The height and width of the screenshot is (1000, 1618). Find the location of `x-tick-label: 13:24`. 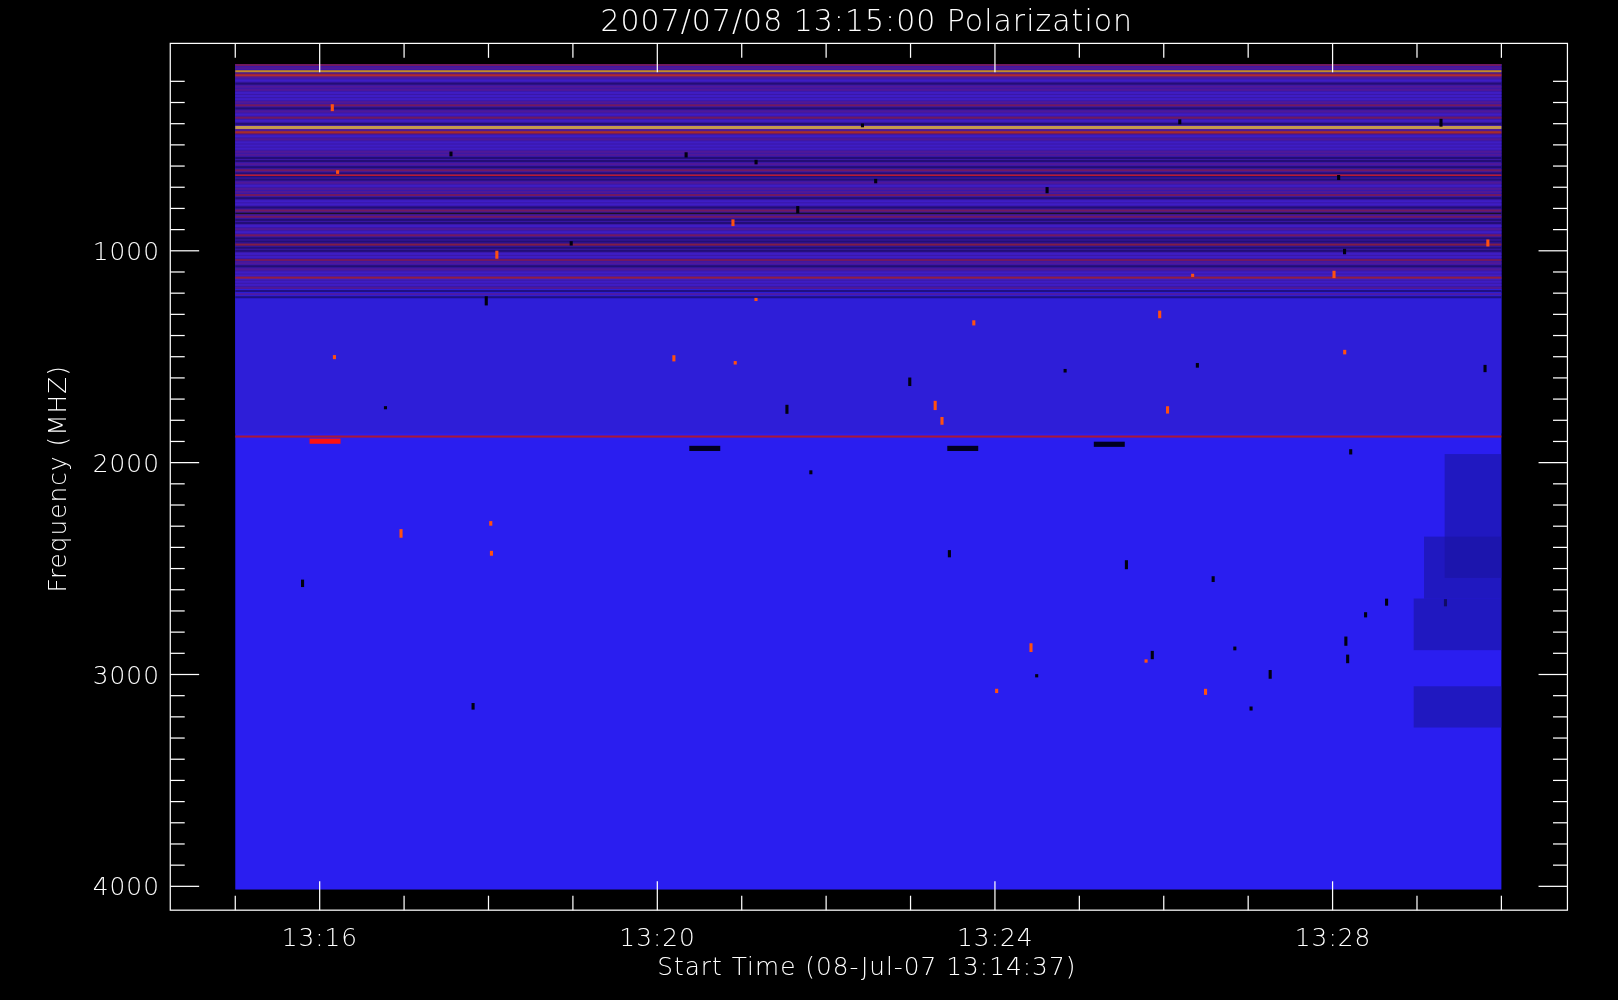

x-tick-label: 13:24 is located at coordinates (995, 938).